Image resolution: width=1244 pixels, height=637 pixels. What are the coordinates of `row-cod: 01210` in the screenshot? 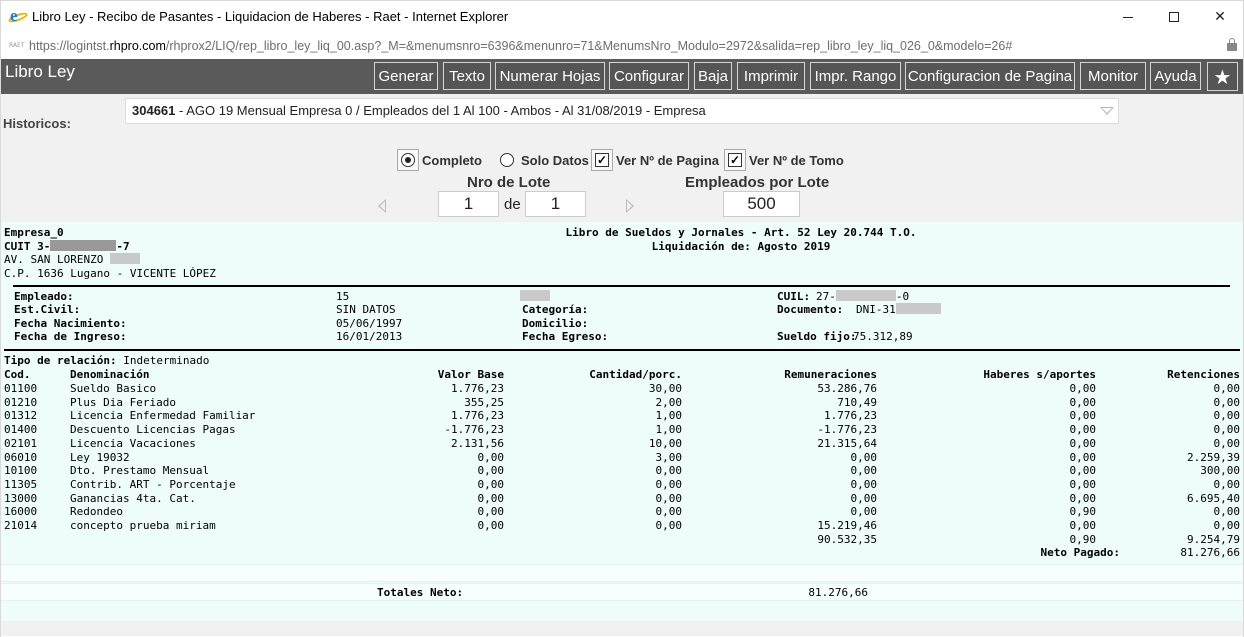 It's located at (21, 402).